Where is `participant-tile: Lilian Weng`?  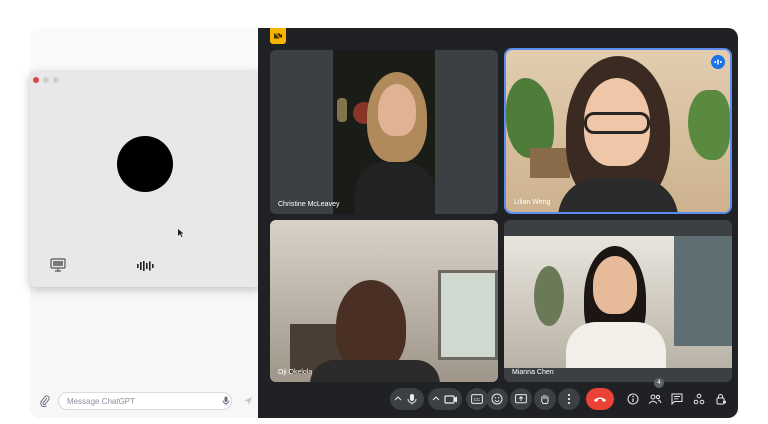
participant-tile: Lilian Weng is located at coordinates (618, 131).